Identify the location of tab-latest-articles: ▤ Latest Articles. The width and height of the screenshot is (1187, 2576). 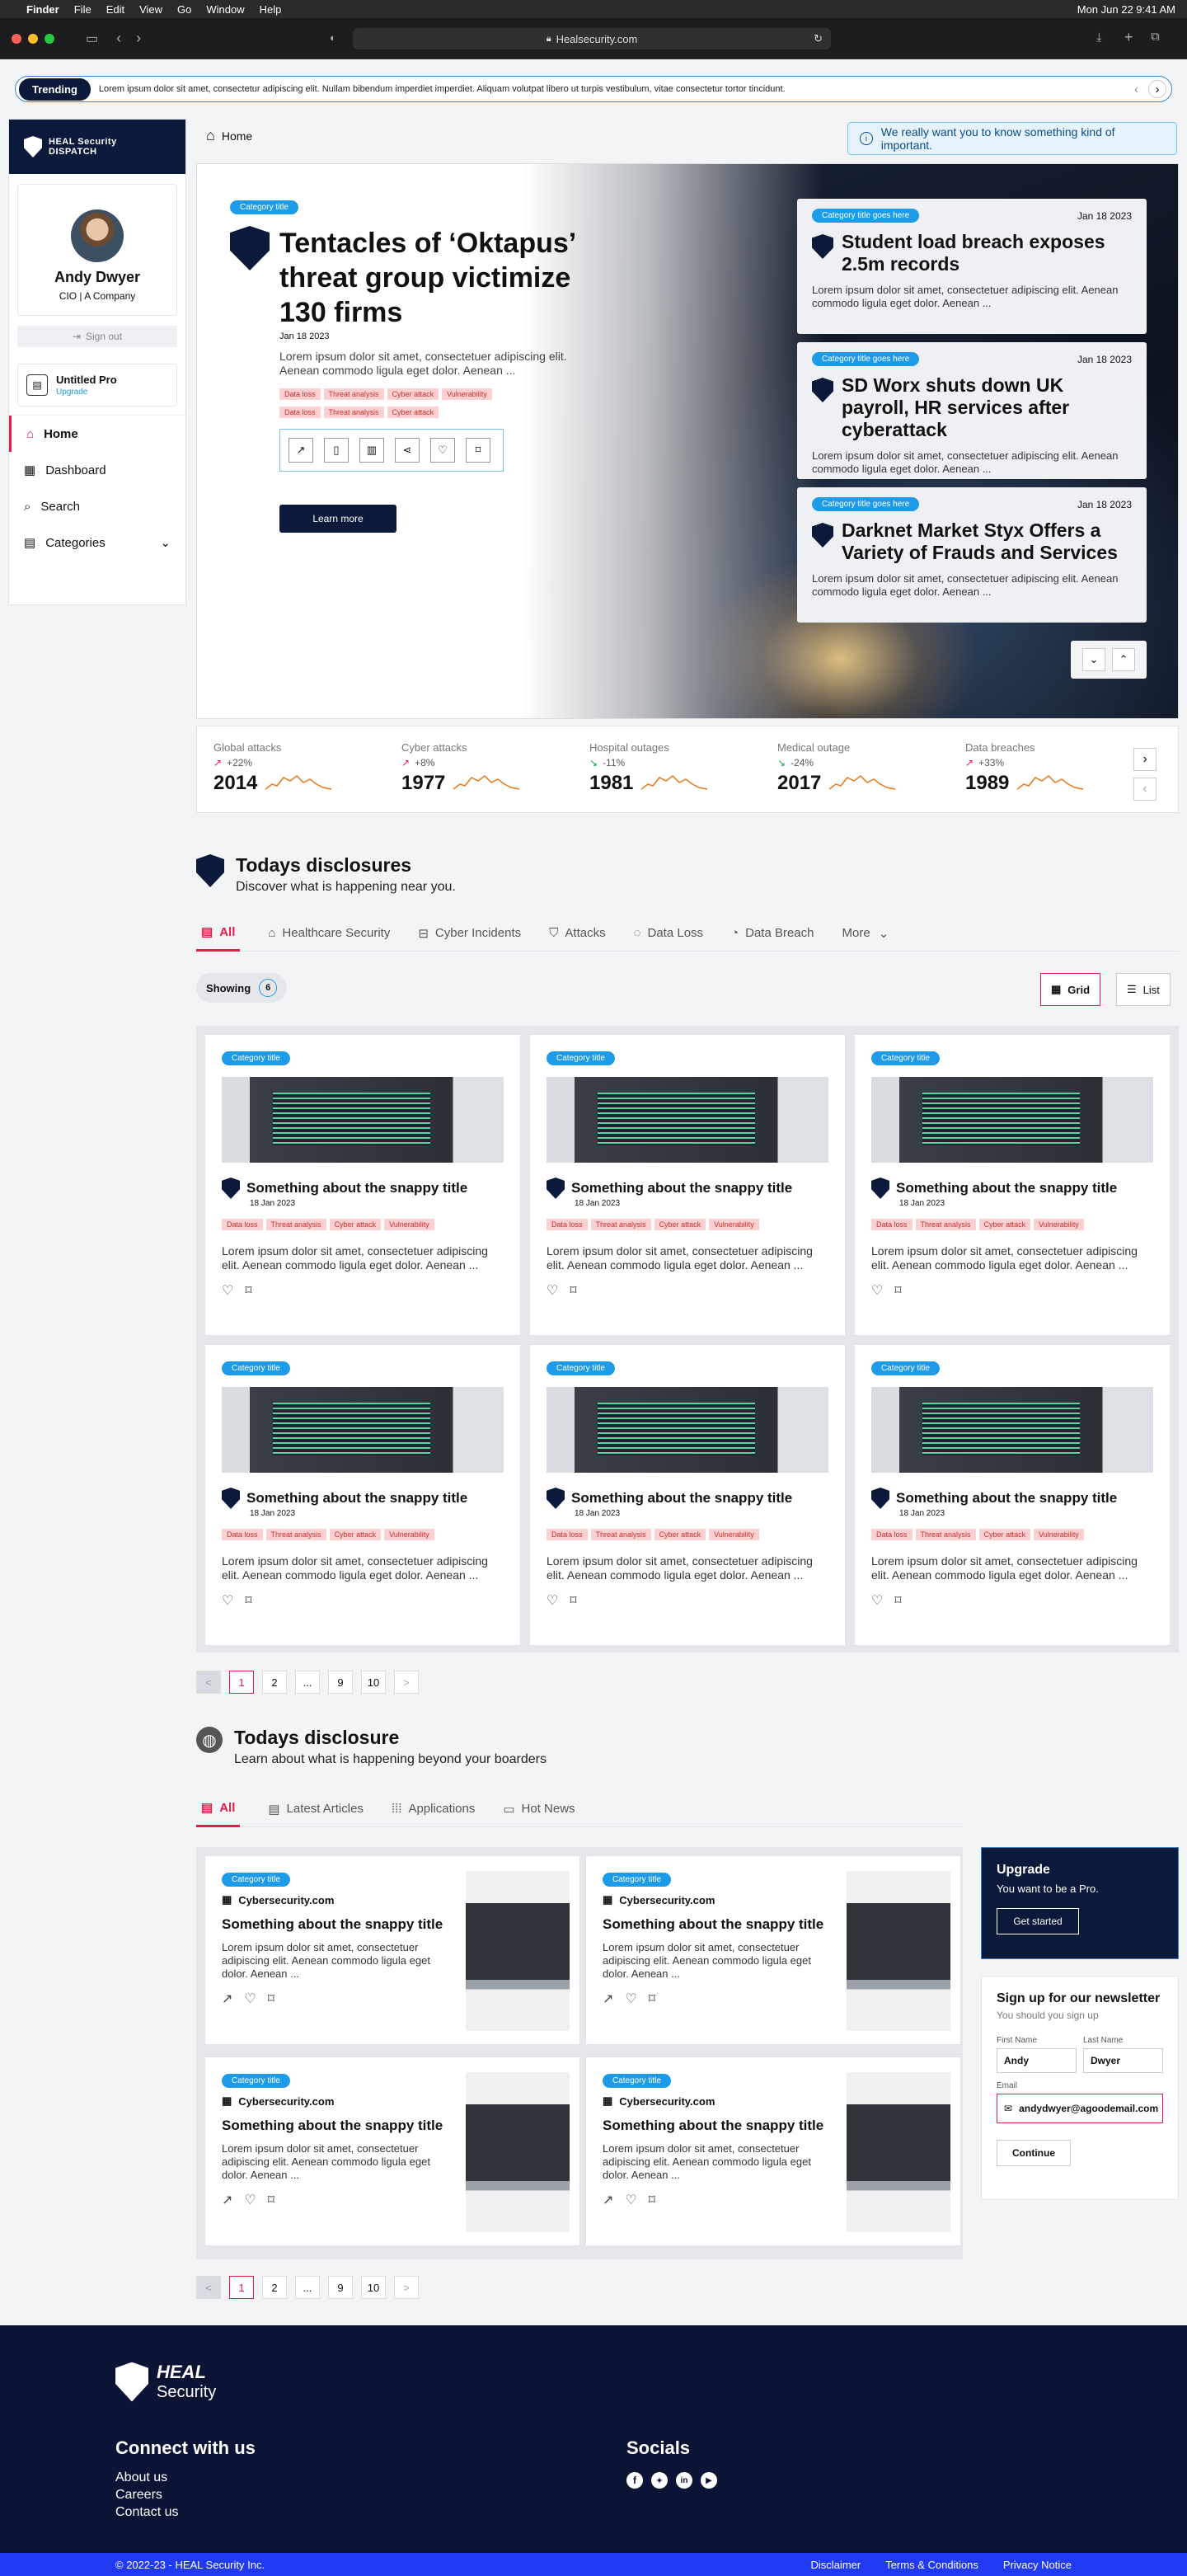
(316, 1809).